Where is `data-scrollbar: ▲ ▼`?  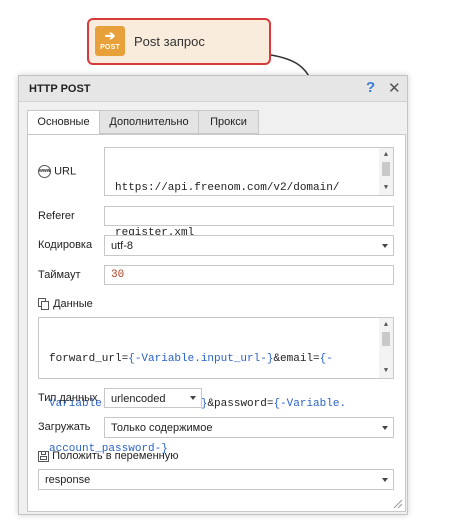 data-scrollbar: ▲ ▼ is located at coordinates (386, 348).